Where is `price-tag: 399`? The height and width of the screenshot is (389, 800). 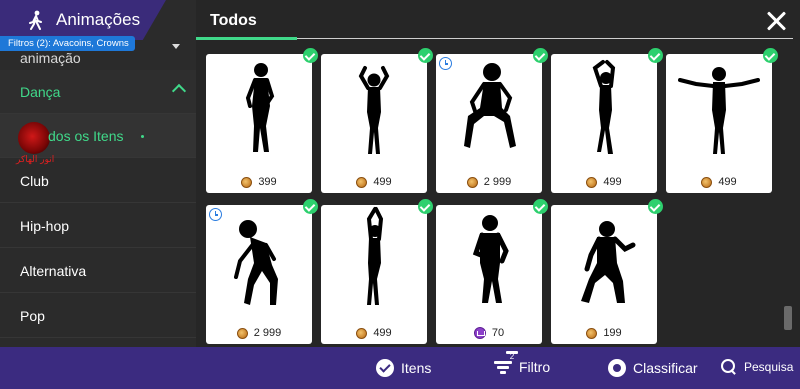 price-tag: 399 is located at coordinates (259, 182).